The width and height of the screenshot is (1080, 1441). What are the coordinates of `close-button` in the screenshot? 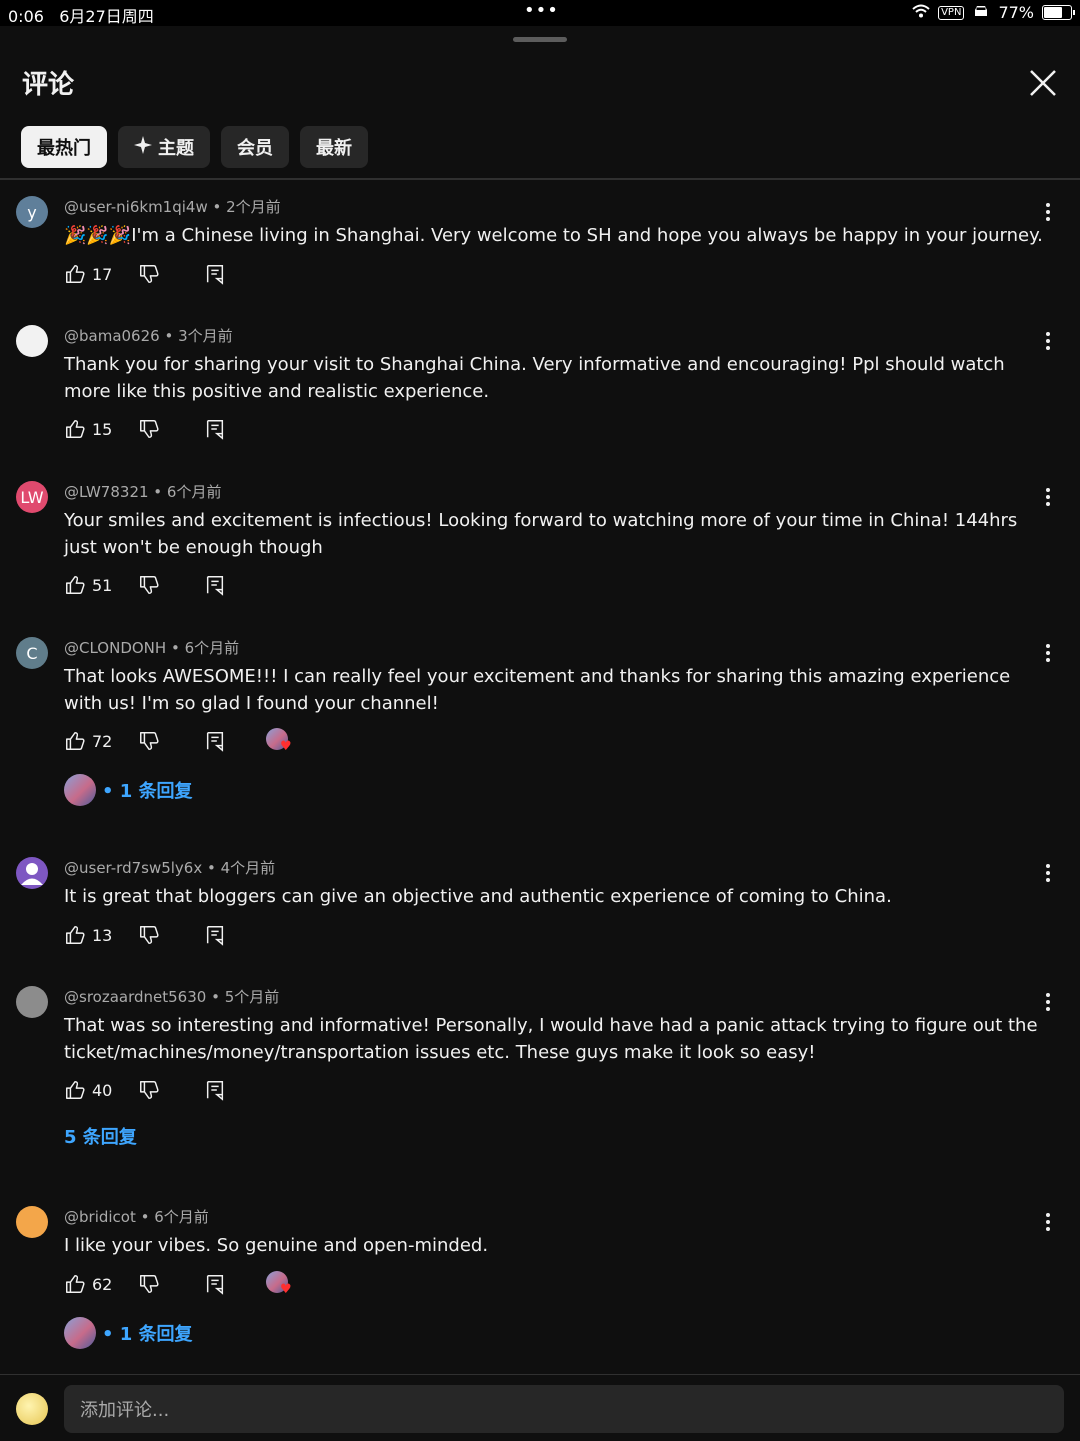 It's located at (1043, 83).